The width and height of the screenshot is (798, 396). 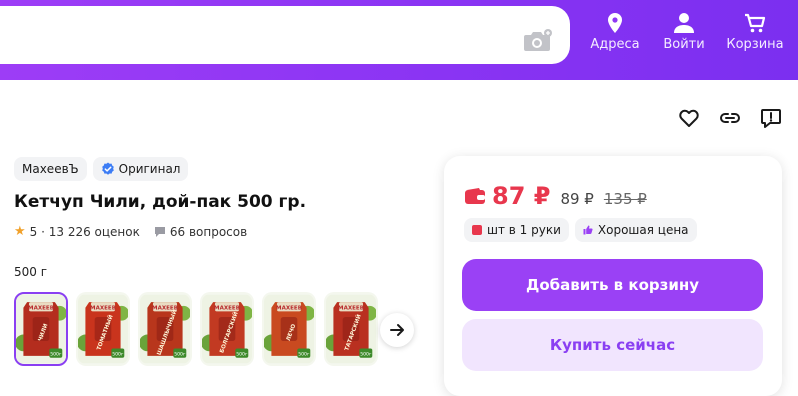 What do you see at coordinates (208, 232) in the screenshot?
I see `questions-text: 66 вопросов` at bounding box center [208, 232].